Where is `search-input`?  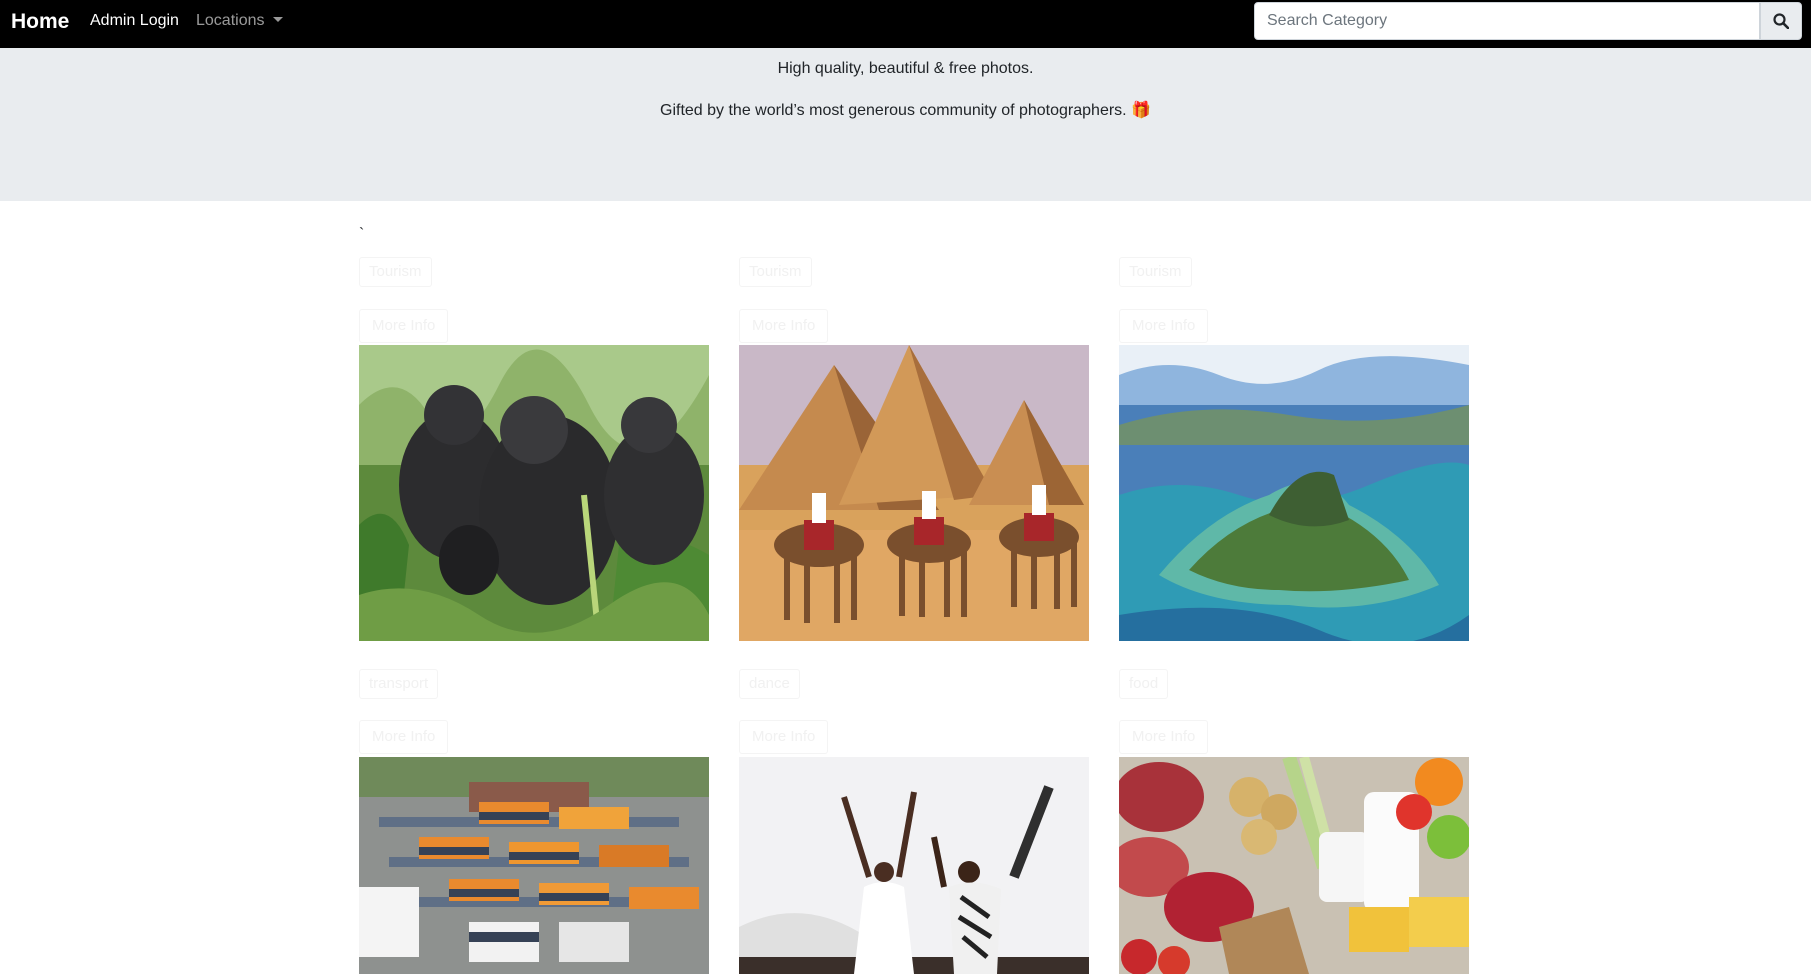 search-input is located at coordinates (1507, 21).